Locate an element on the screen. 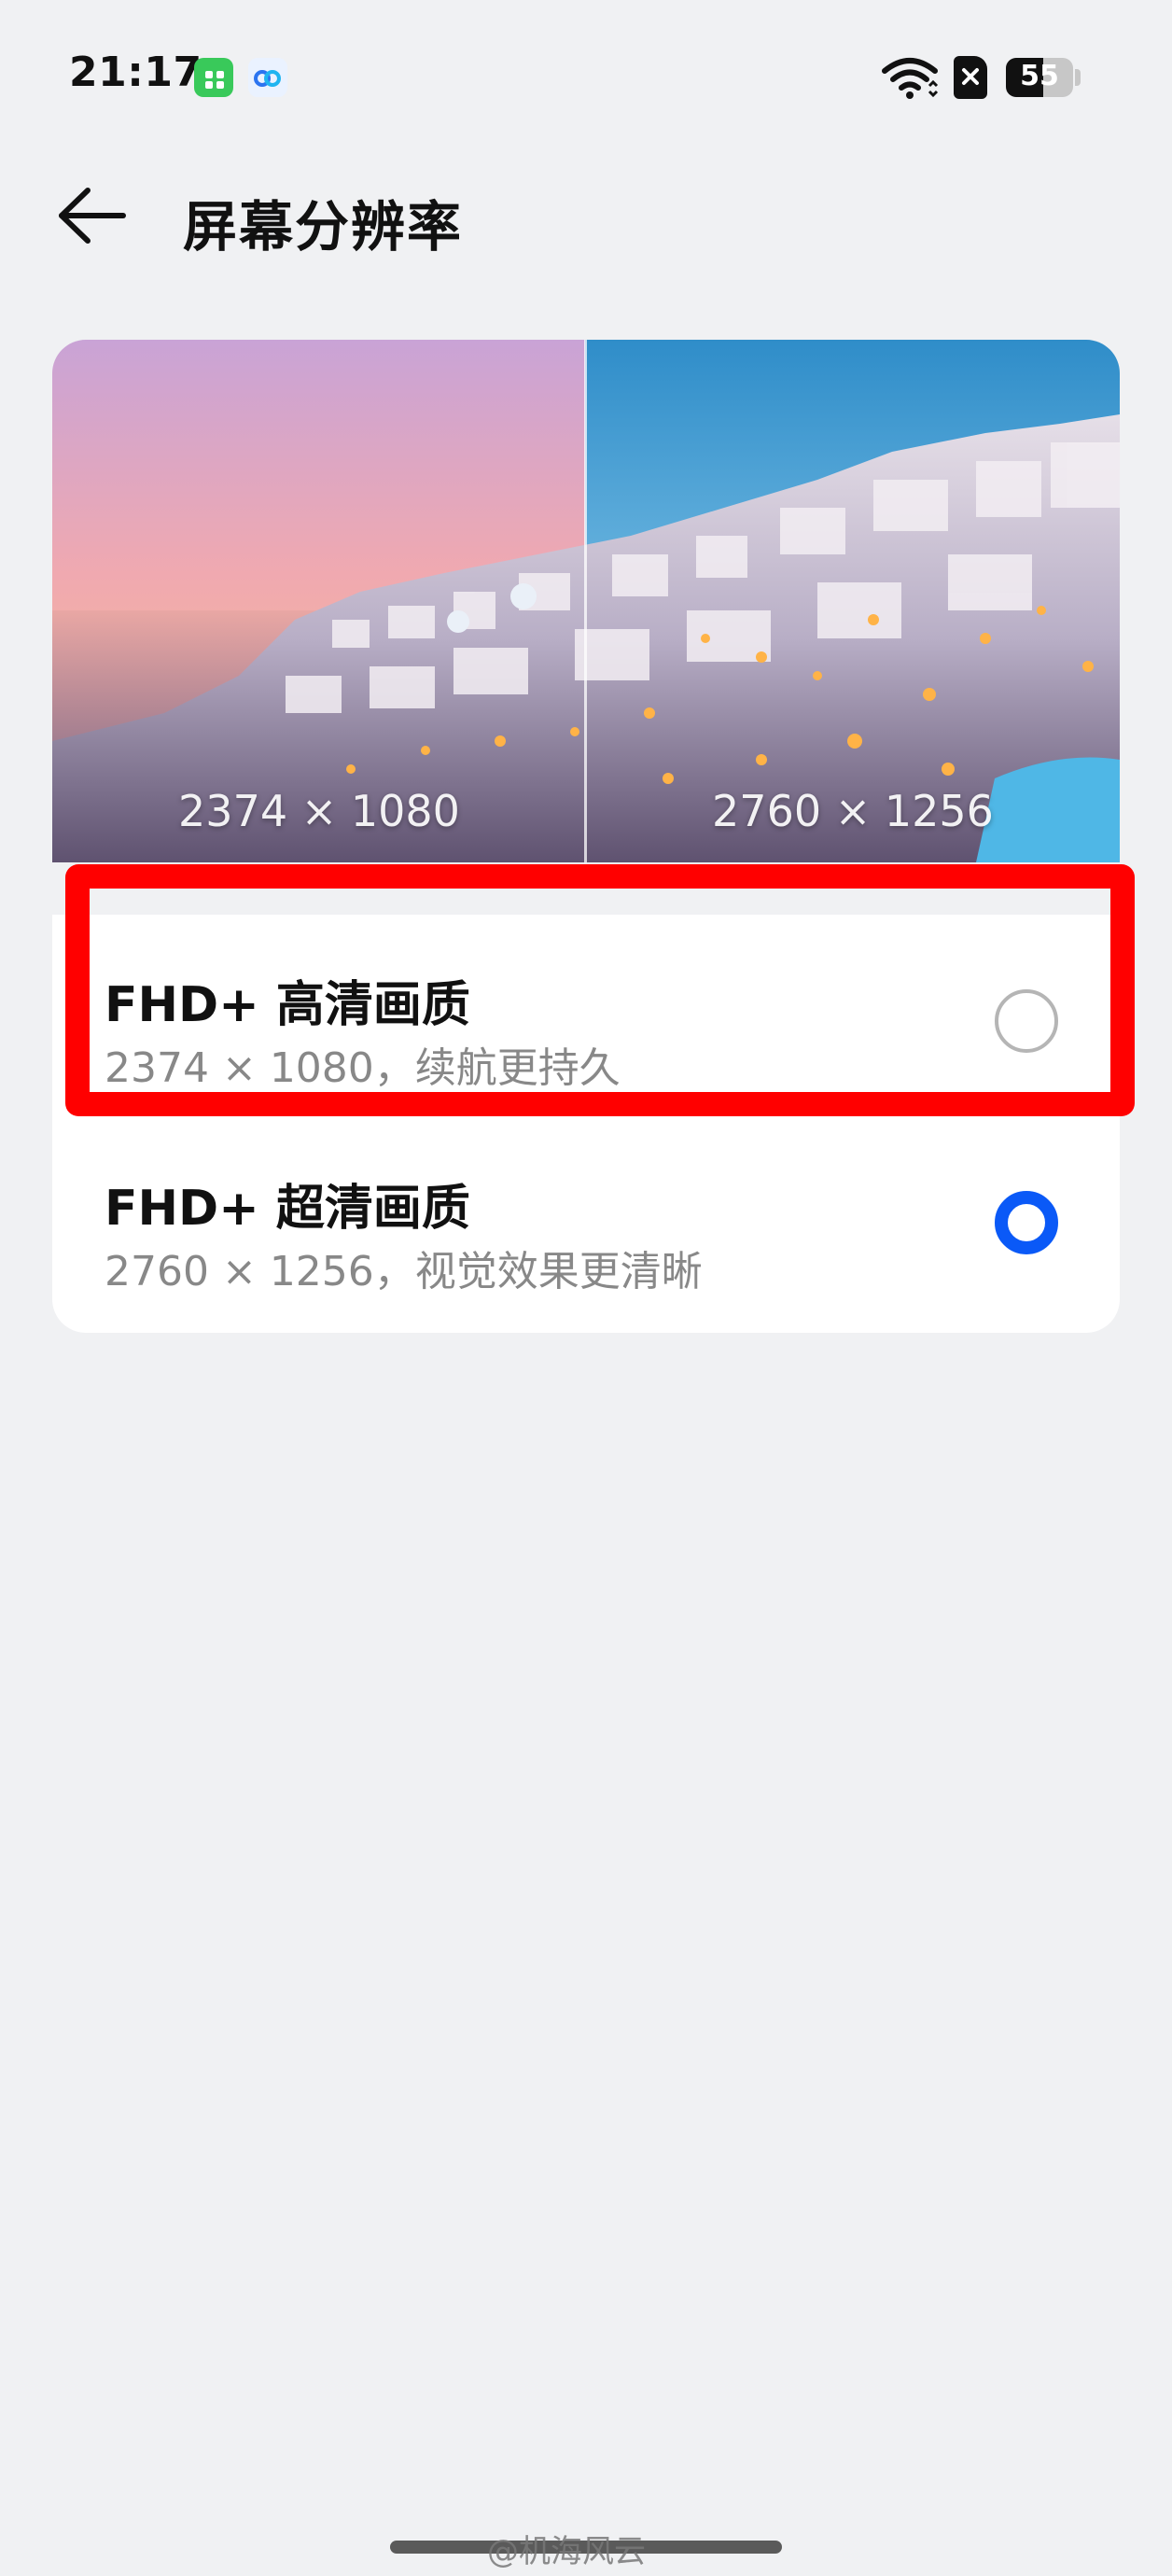 The width and height of the screenshot is (1172, 2576). option-fhd-high: FHD+ 高清画质 2374 × 1080，续航更持久 is located at coordinates (586, 1017).